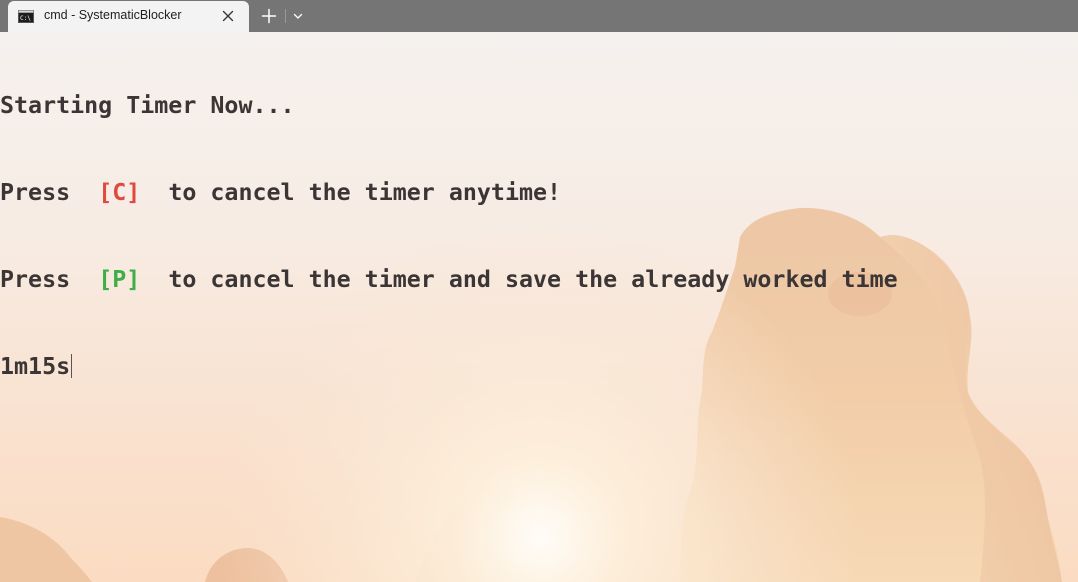 This screenshot has height=582, width=1078. Describe the element at coordinates (285, 16) in the screenshot. I see `tab-separator` at that location.